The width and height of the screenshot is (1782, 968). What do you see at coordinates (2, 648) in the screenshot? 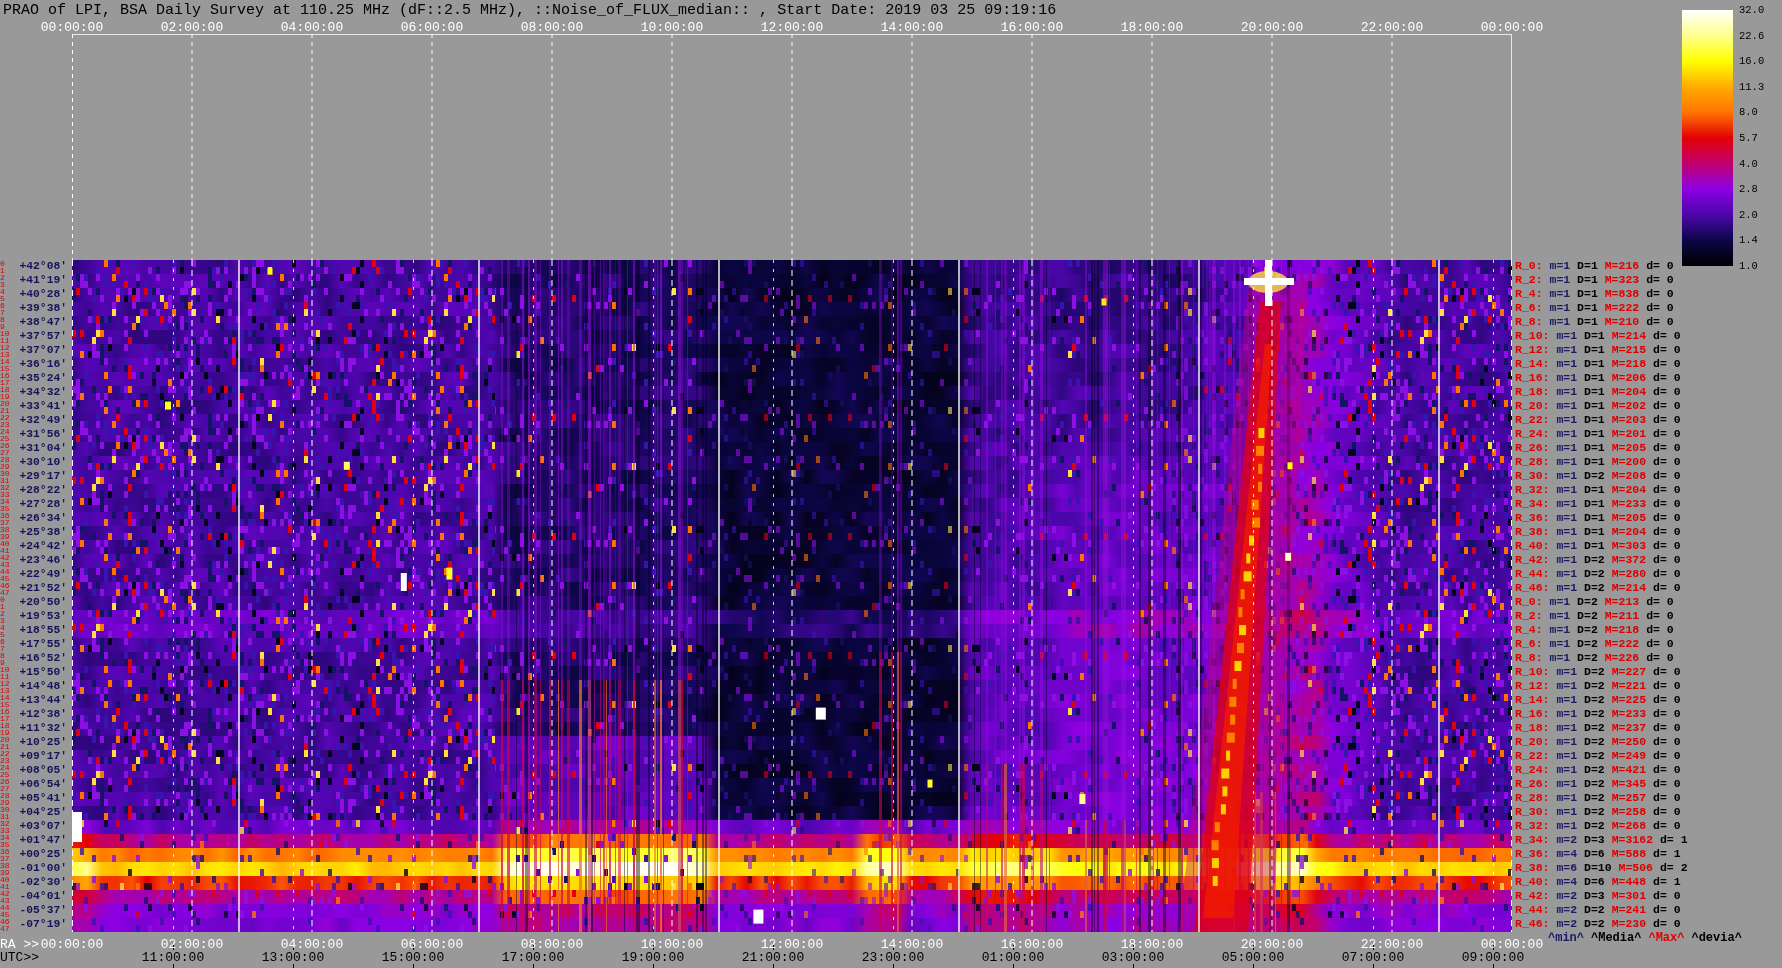
I see `row-number: 7` at bounding box center [2, 648].